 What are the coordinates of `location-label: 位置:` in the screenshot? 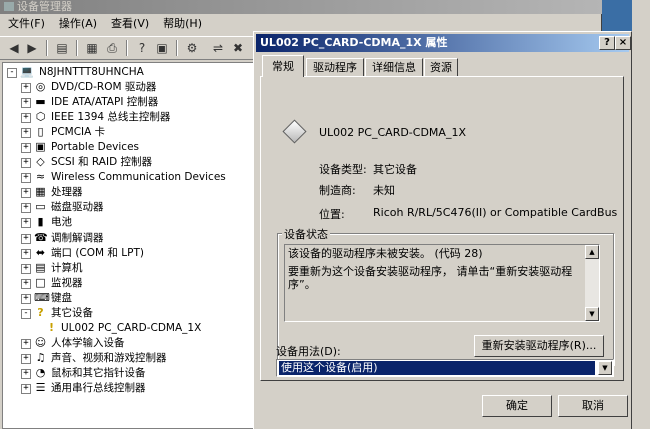 It's located at (332, 214).